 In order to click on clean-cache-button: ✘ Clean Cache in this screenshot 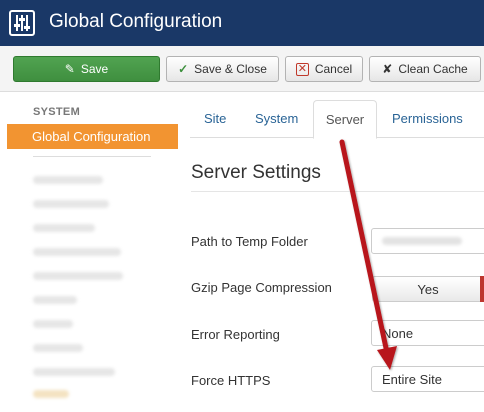, I will do `click(425, 69)`.